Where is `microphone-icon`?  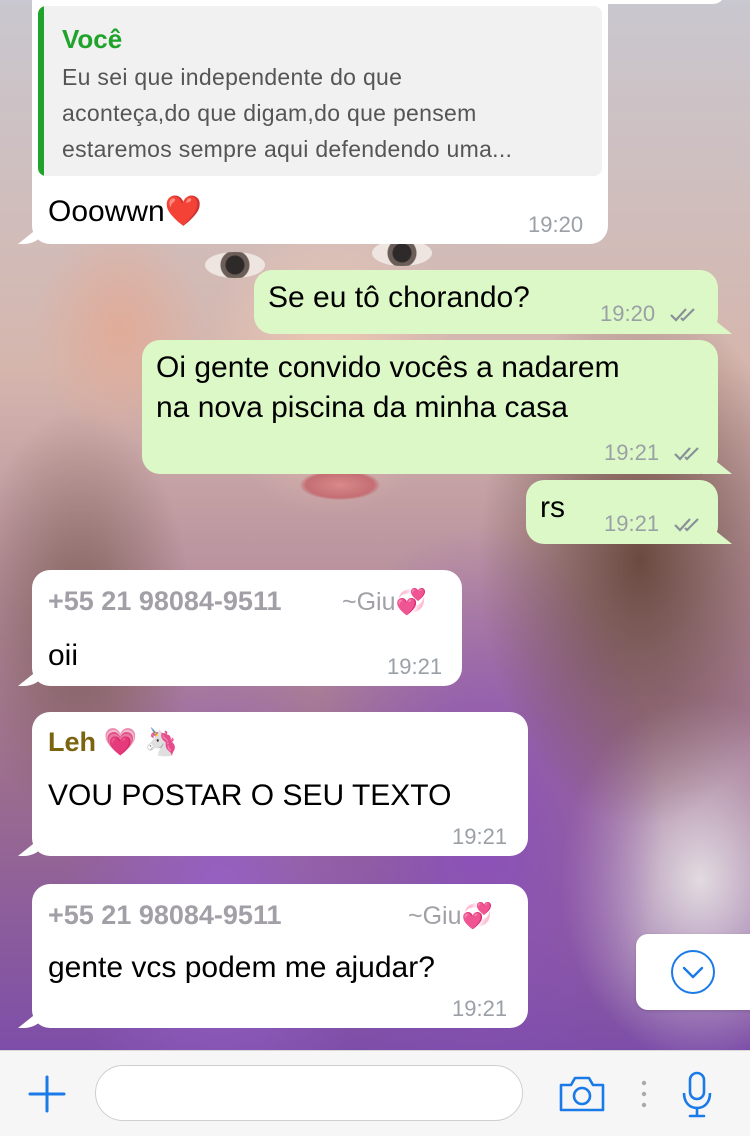 microphone-icon is located at coordinates (697, 1097).